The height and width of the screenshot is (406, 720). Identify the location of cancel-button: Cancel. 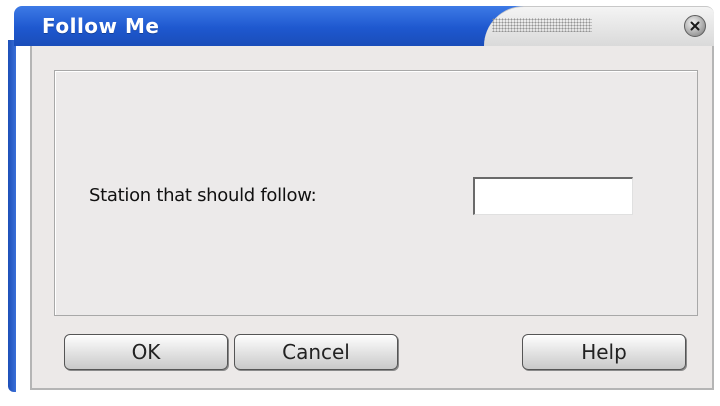
(316, 352).